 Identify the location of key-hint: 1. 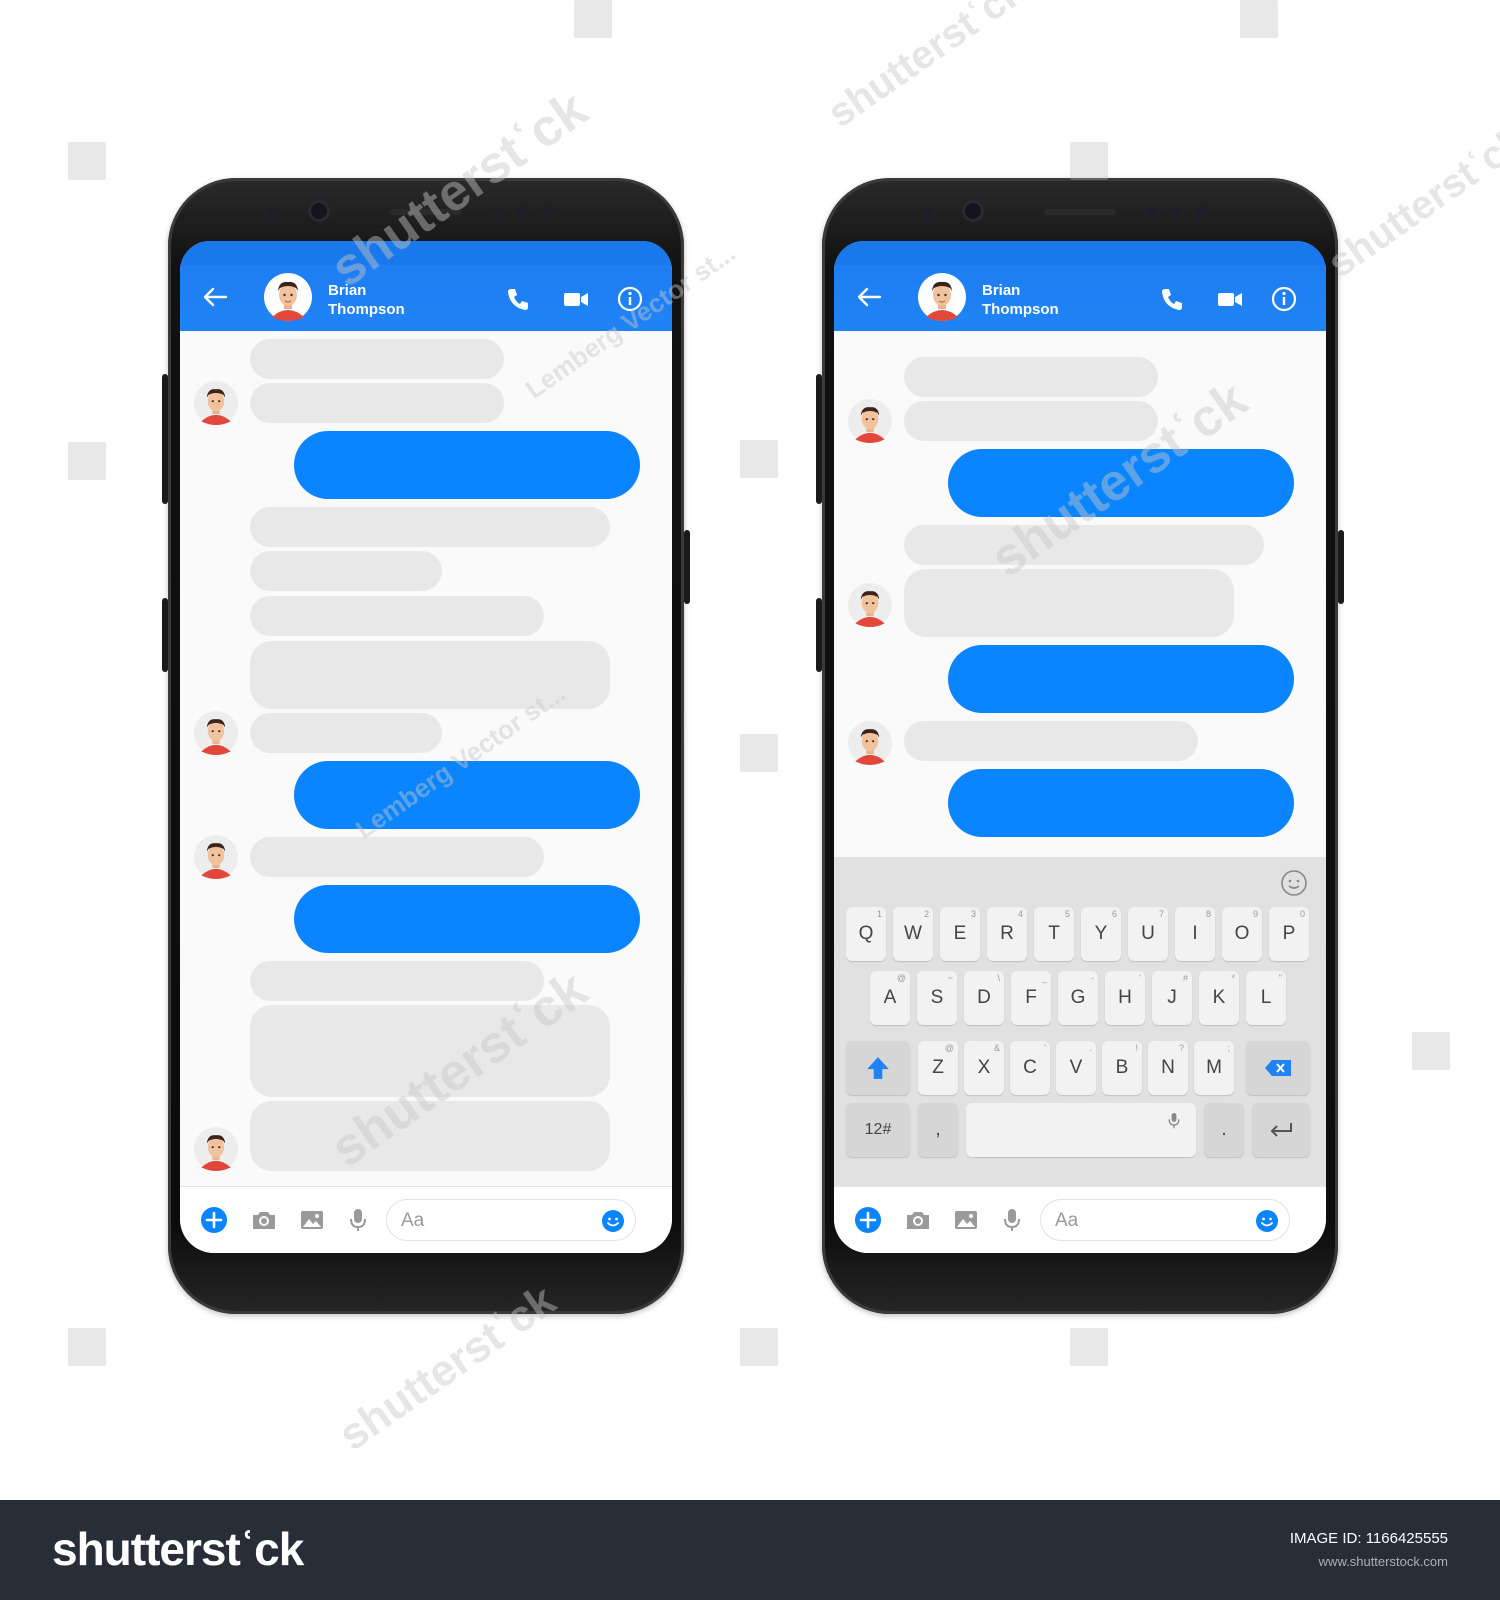
(879, 914).